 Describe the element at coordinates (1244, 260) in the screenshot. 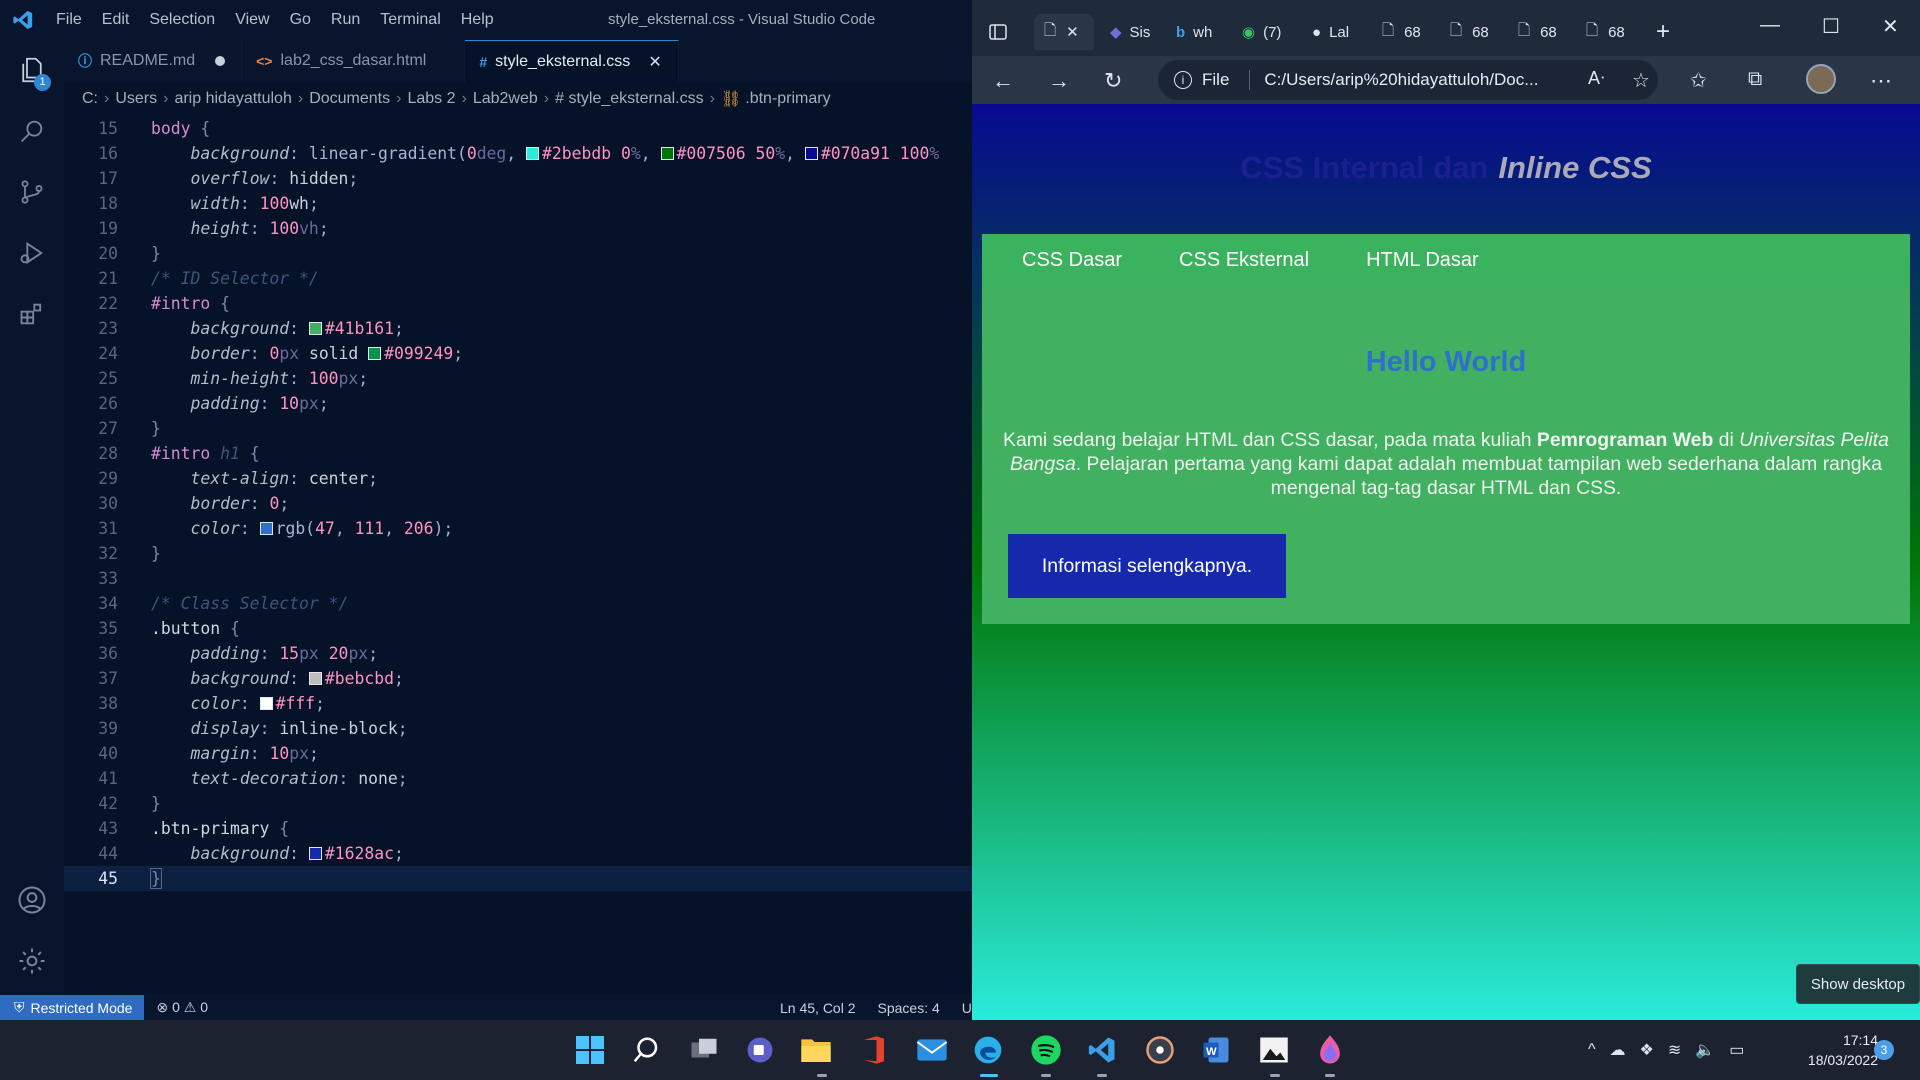

I see `nav-link-css-eksternal: CSS Eksternal` at that location.